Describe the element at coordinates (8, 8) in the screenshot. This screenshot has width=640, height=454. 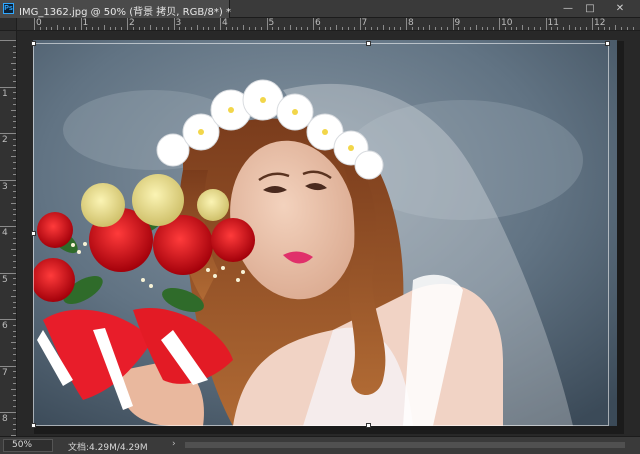
I see `photoshop-icon: Ps` at that location.